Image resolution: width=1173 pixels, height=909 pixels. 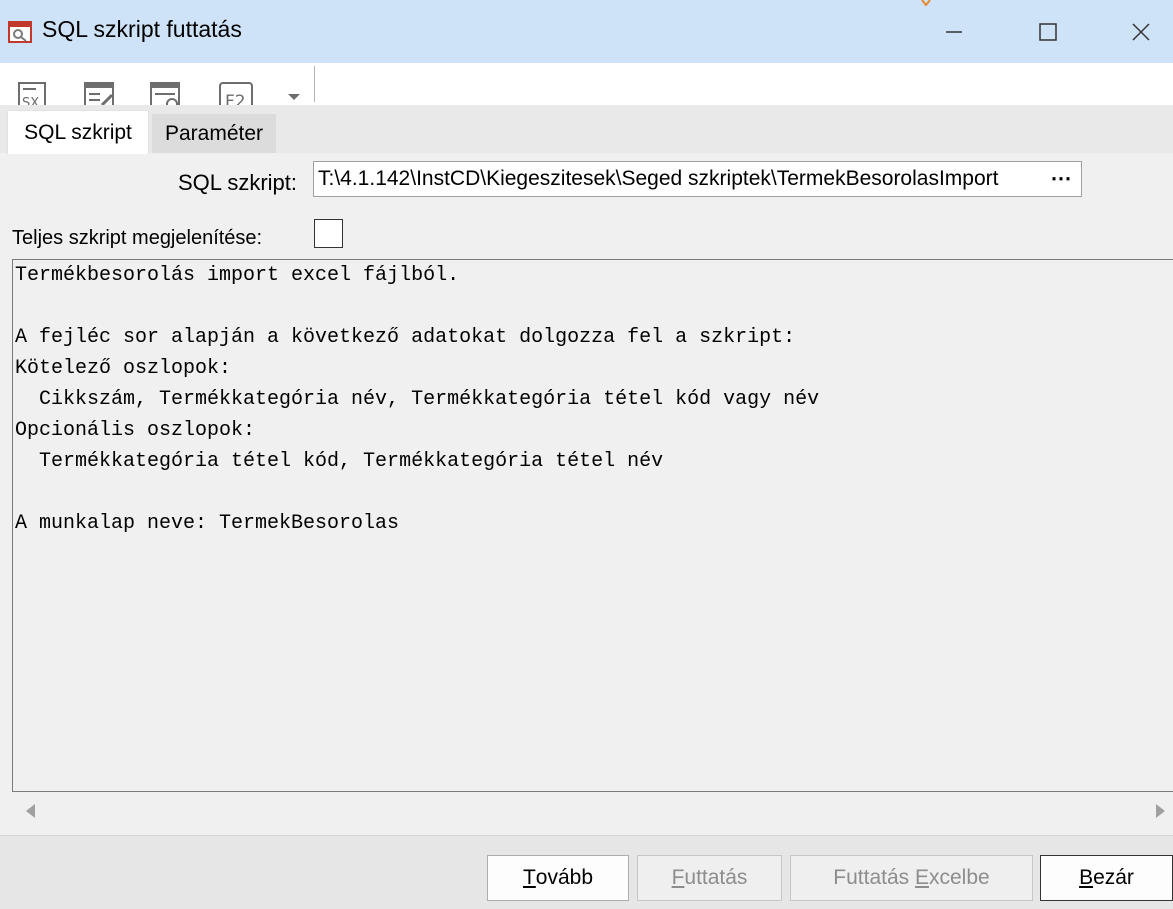 What do you see at coordinates (911, 878) in the screenshot?
I see `run-excel-button: Futtatás Excelbe` at bounding box center [911, 878].